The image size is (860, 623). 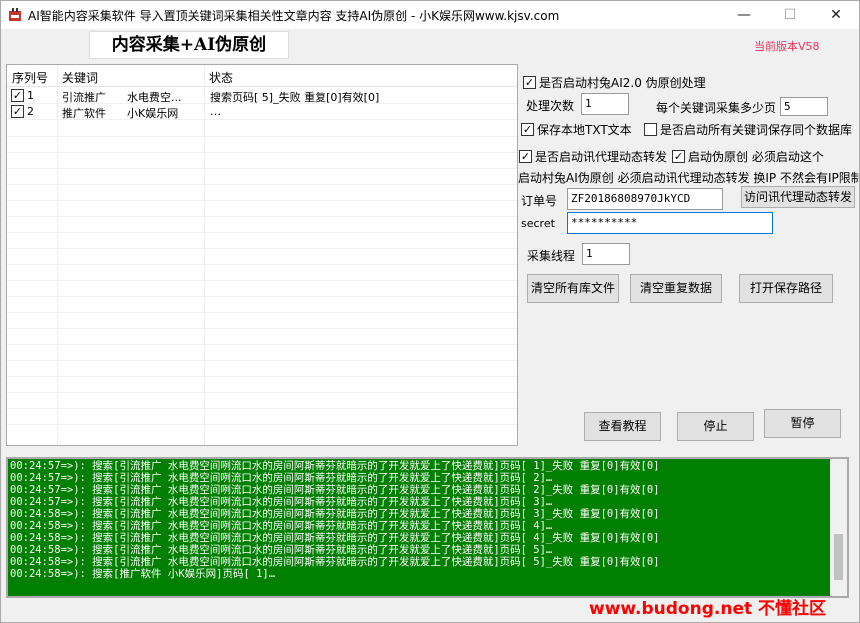 What do you see at coordinates (716, 108) in the screenshot?
I see `per-keyword-label: 每个关键词采集多少页` at bounding box center [716, 108].